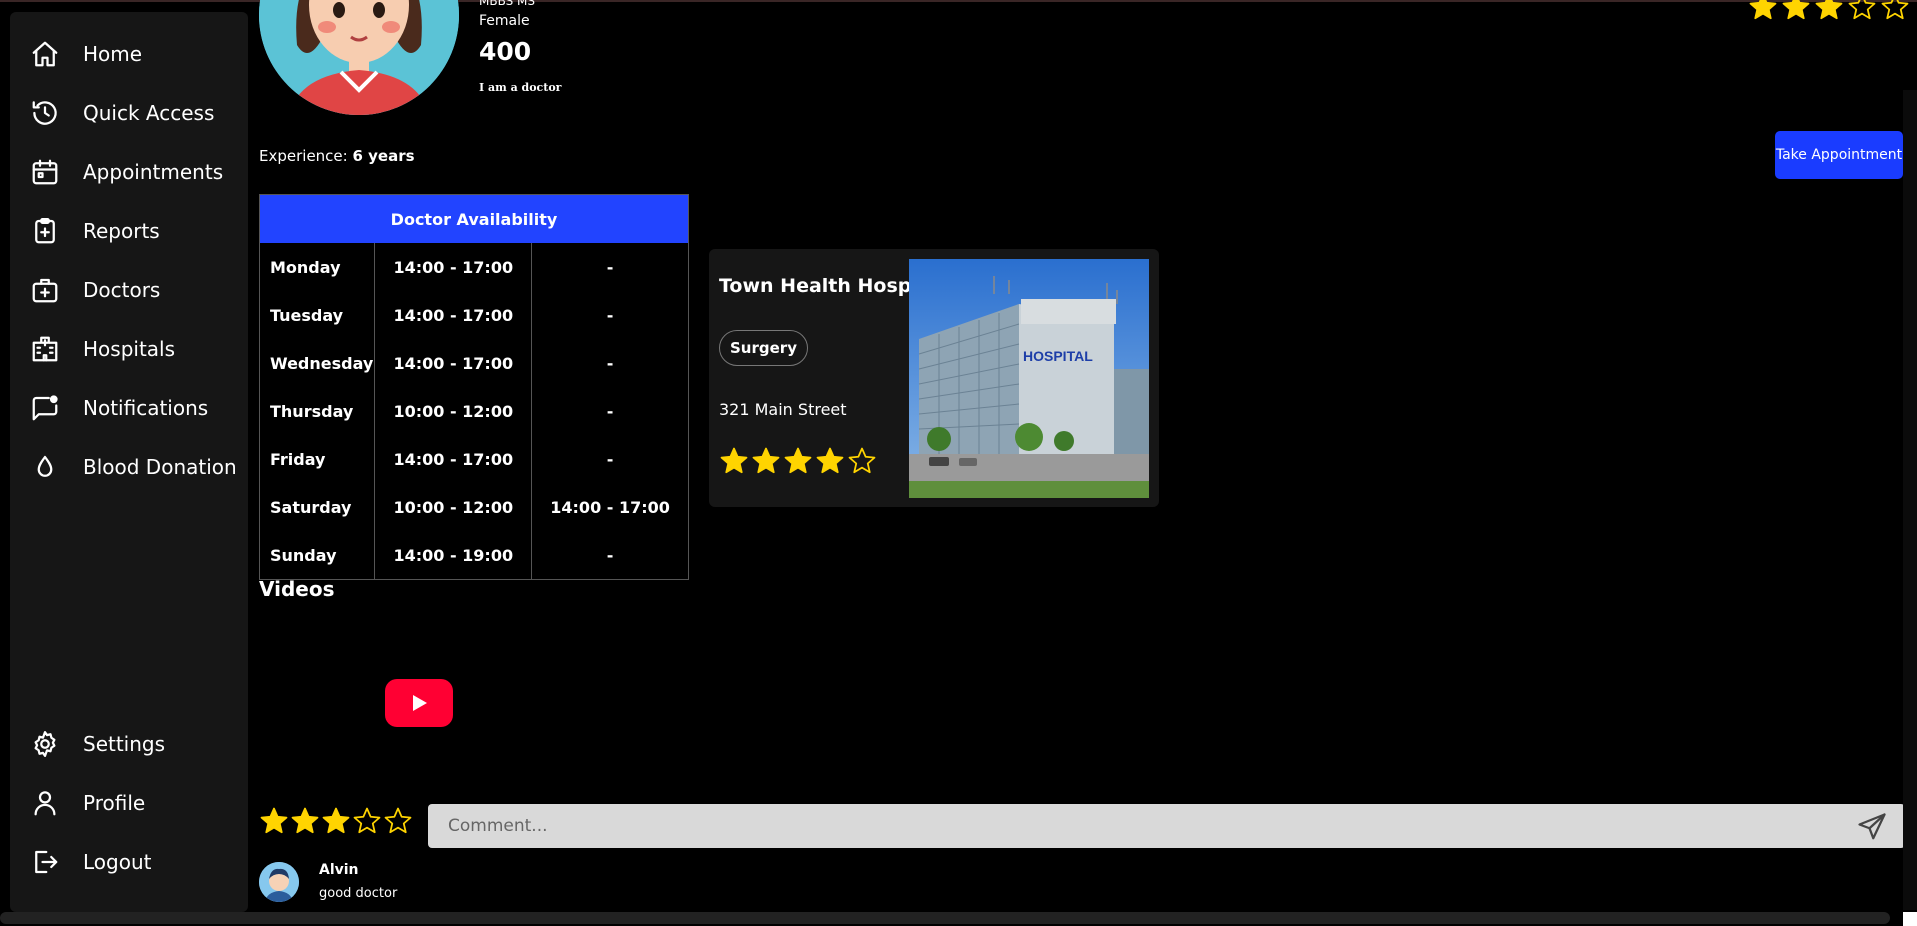 Image resolution: width=1917 pixels, height=926 pixels. Describe the element at coordinates (149, 113) in the screenshot. I see `sidebar-item-label: Quick Access` at that location.